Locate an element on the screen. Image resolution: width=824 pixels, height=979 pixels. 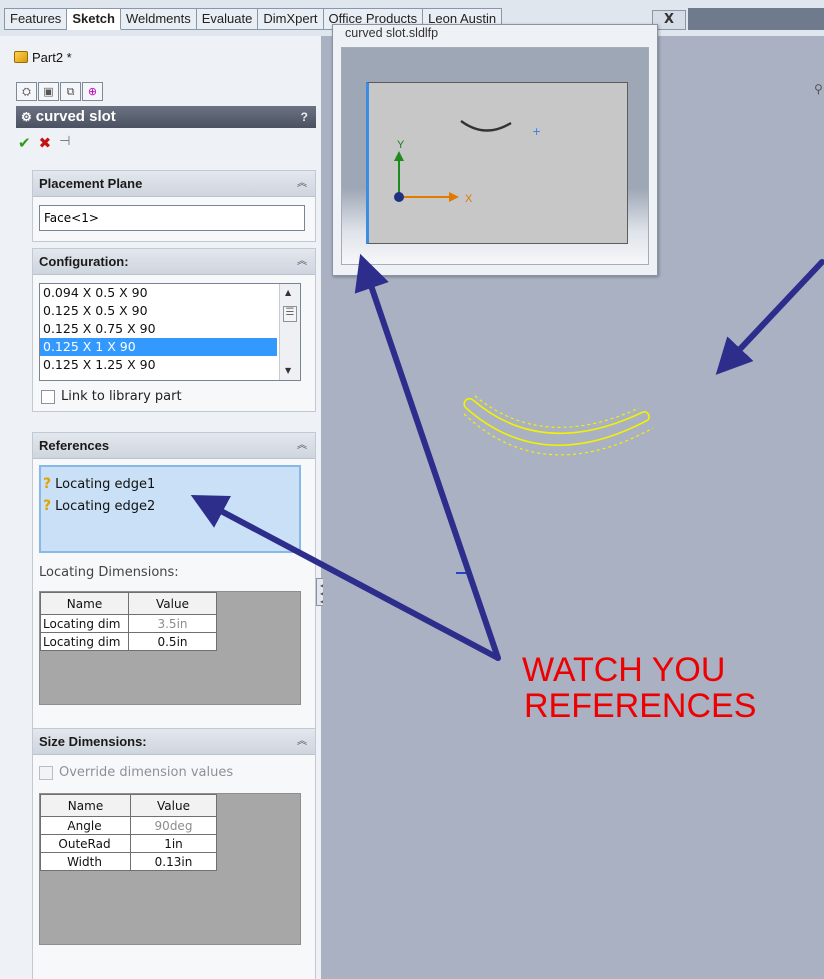
curved-slot-preview is located at coordinates (558, 425).